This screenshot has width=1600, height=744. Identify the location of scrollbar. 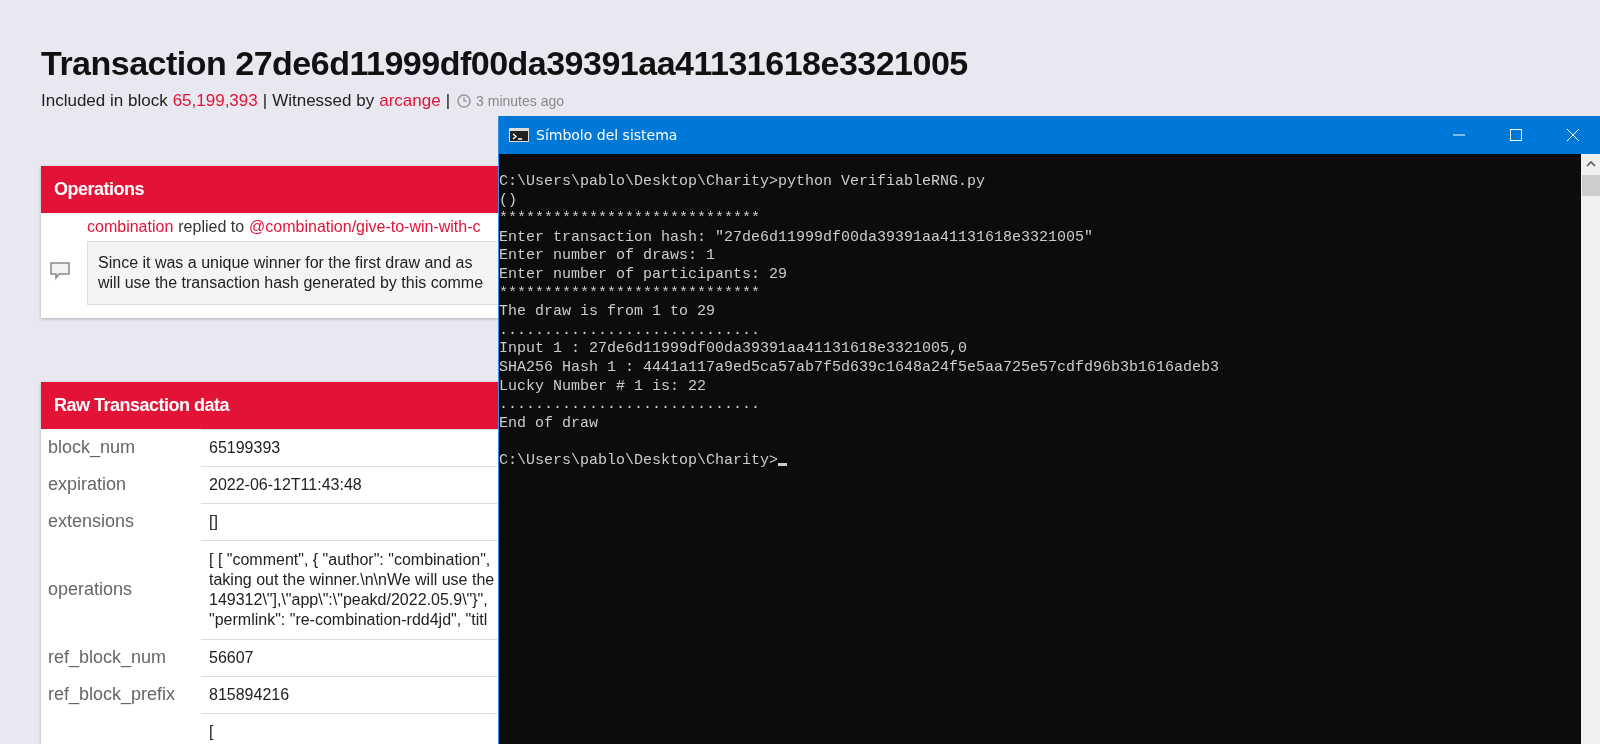
(1590, 449).